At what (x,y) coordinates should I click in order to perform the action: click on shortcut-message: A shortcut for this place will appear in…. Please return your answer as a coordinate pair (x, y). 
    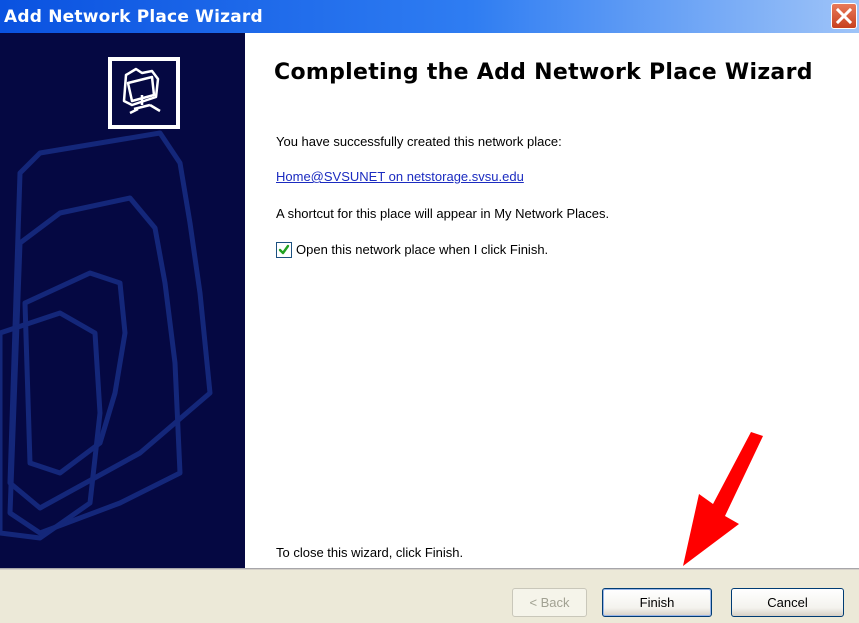
    Looking at the image, I should click on (443, 213).